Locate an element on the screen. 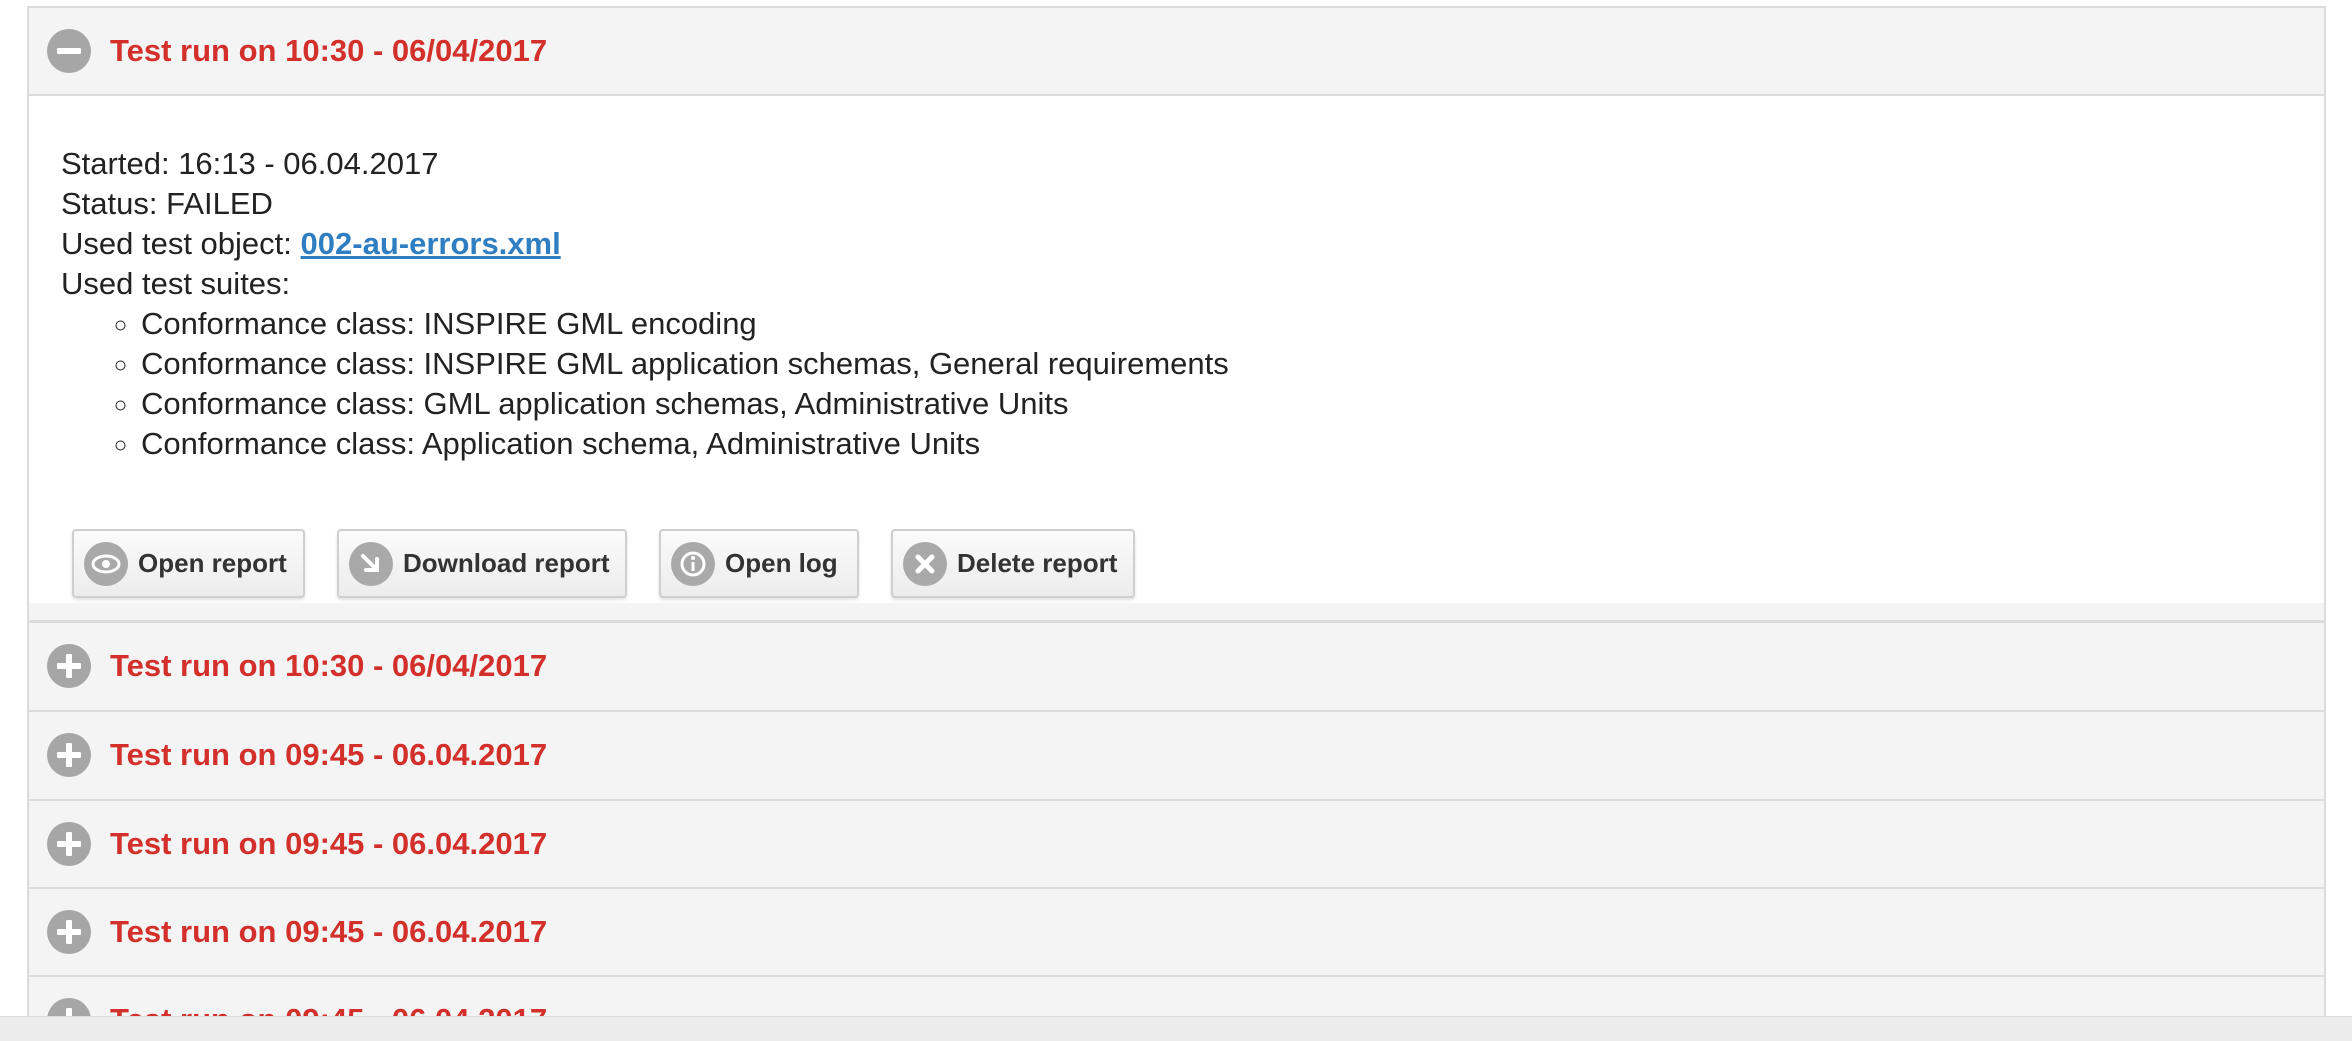  delete-report-label: Delete report is located at coordinates (1037, 563).